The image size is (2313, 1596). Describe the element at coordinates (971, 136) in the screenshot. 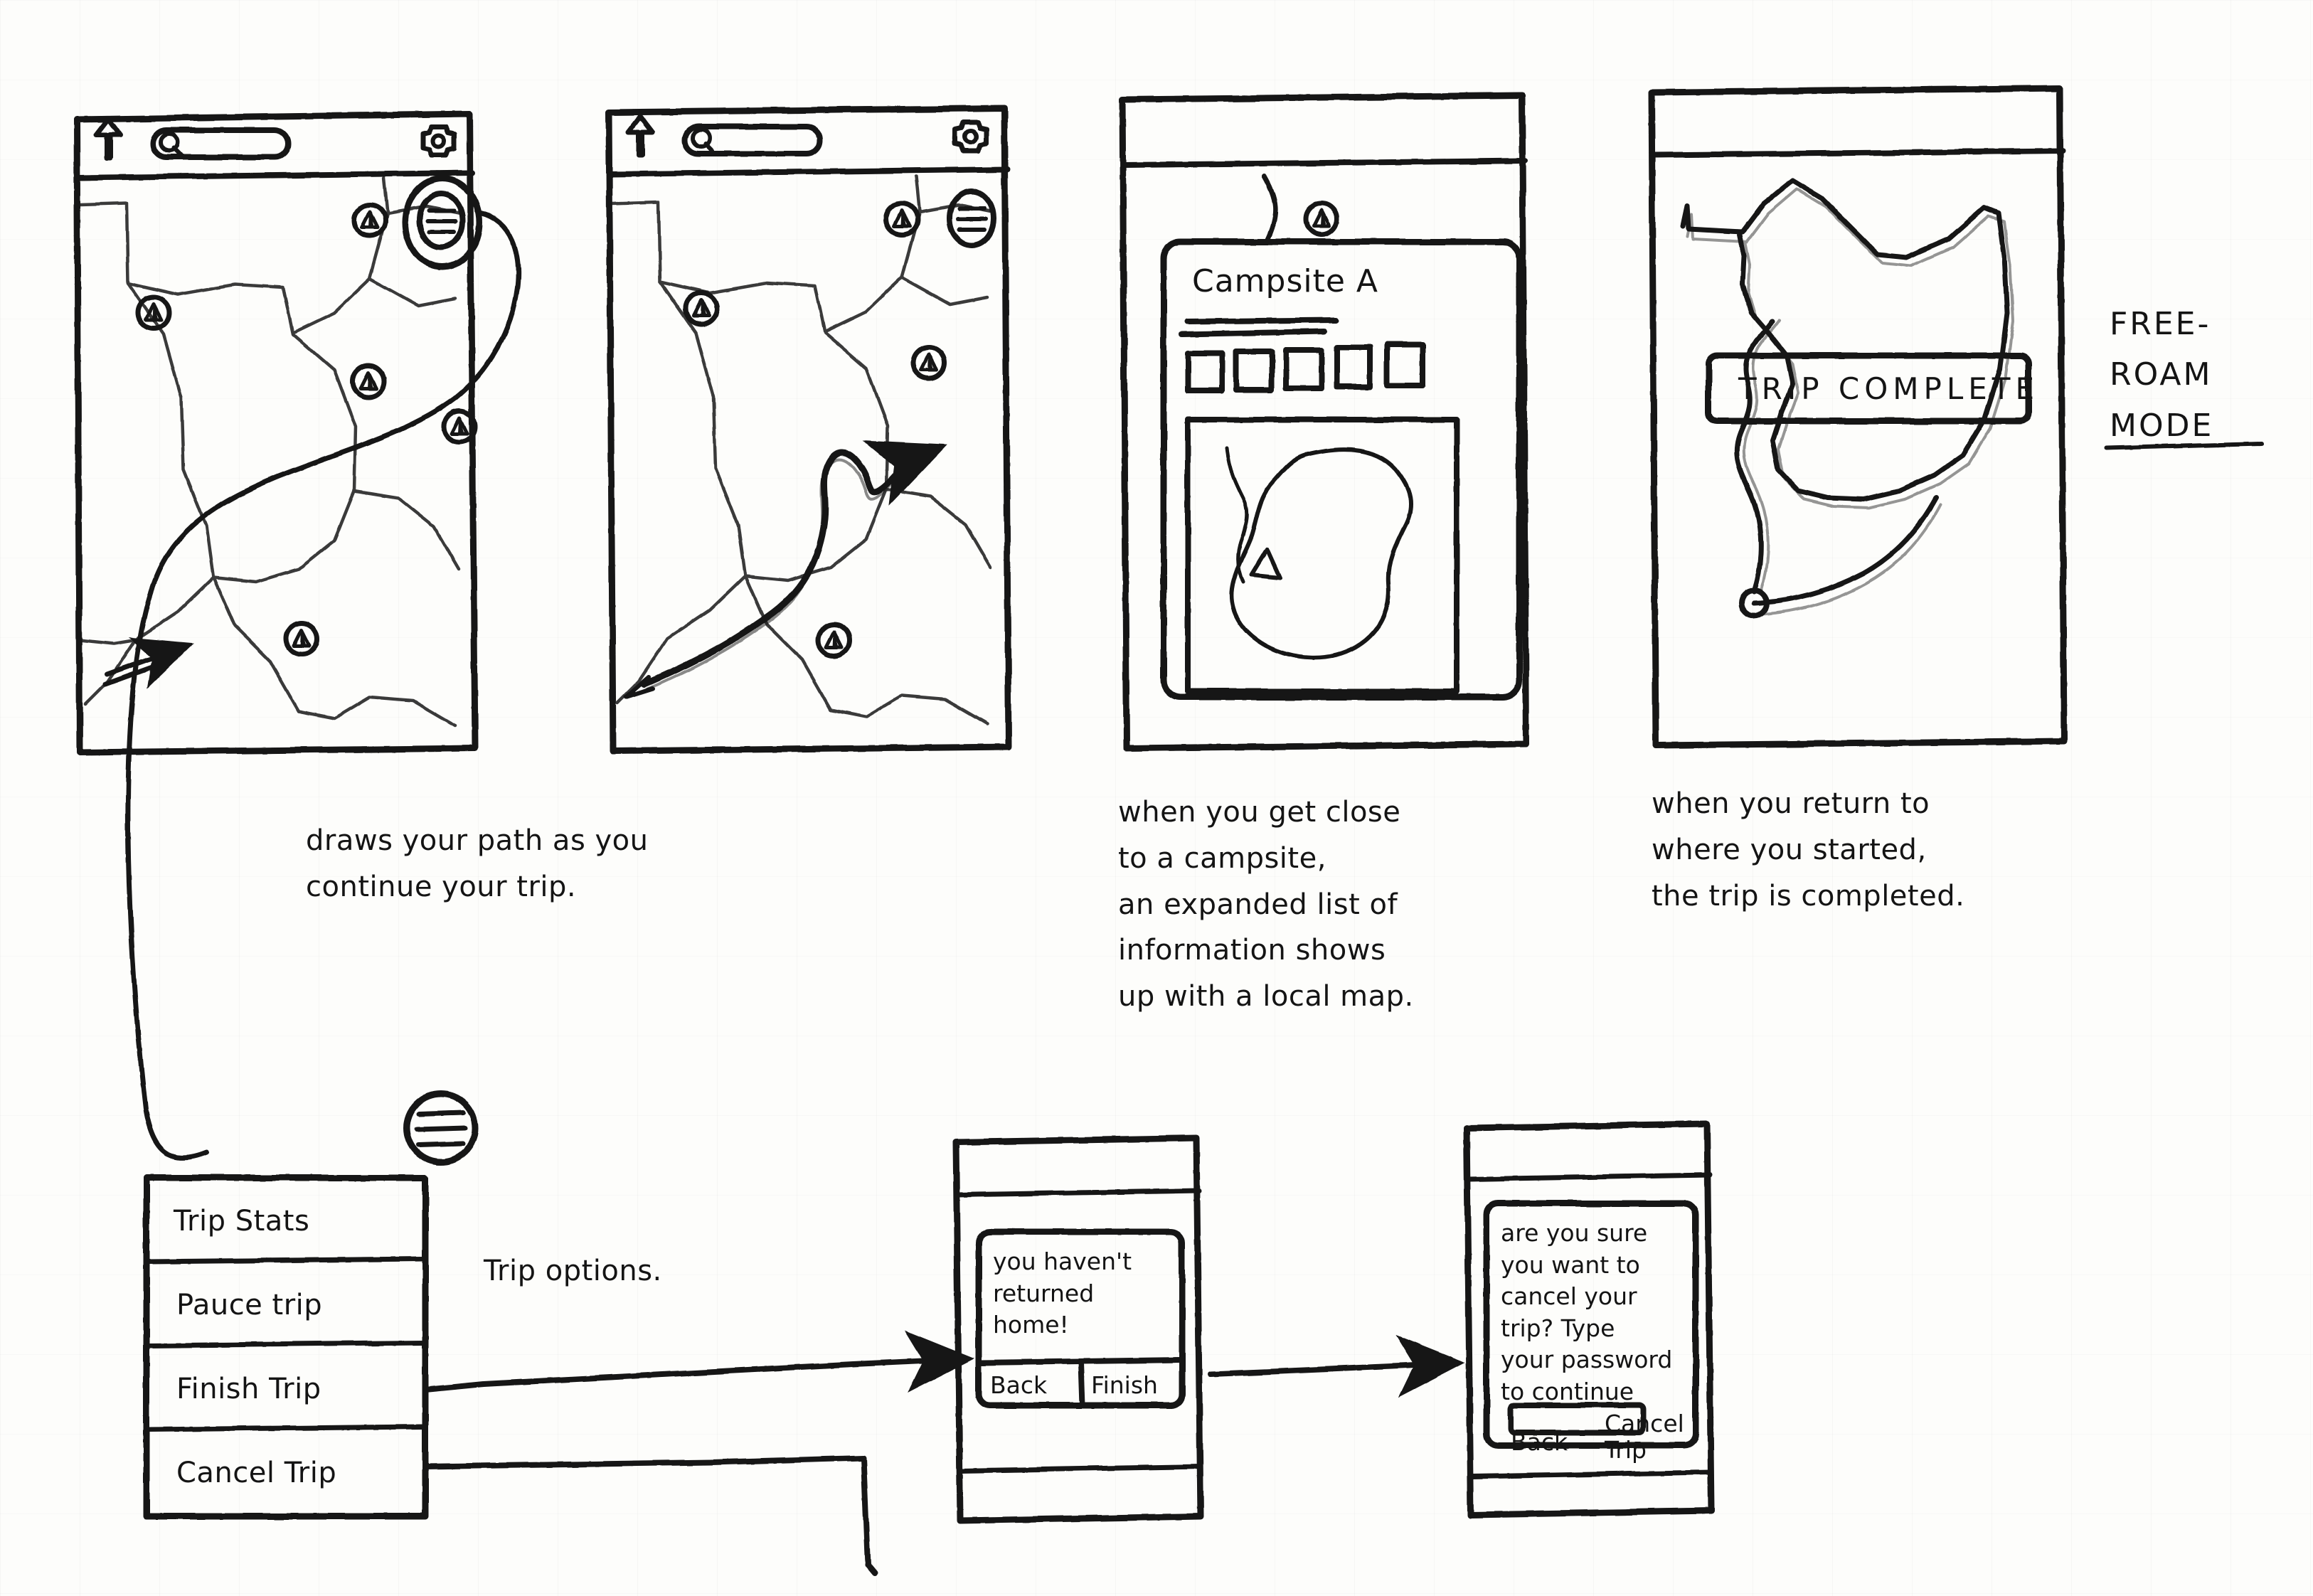

I see `screen2-gear-icon` at that location.